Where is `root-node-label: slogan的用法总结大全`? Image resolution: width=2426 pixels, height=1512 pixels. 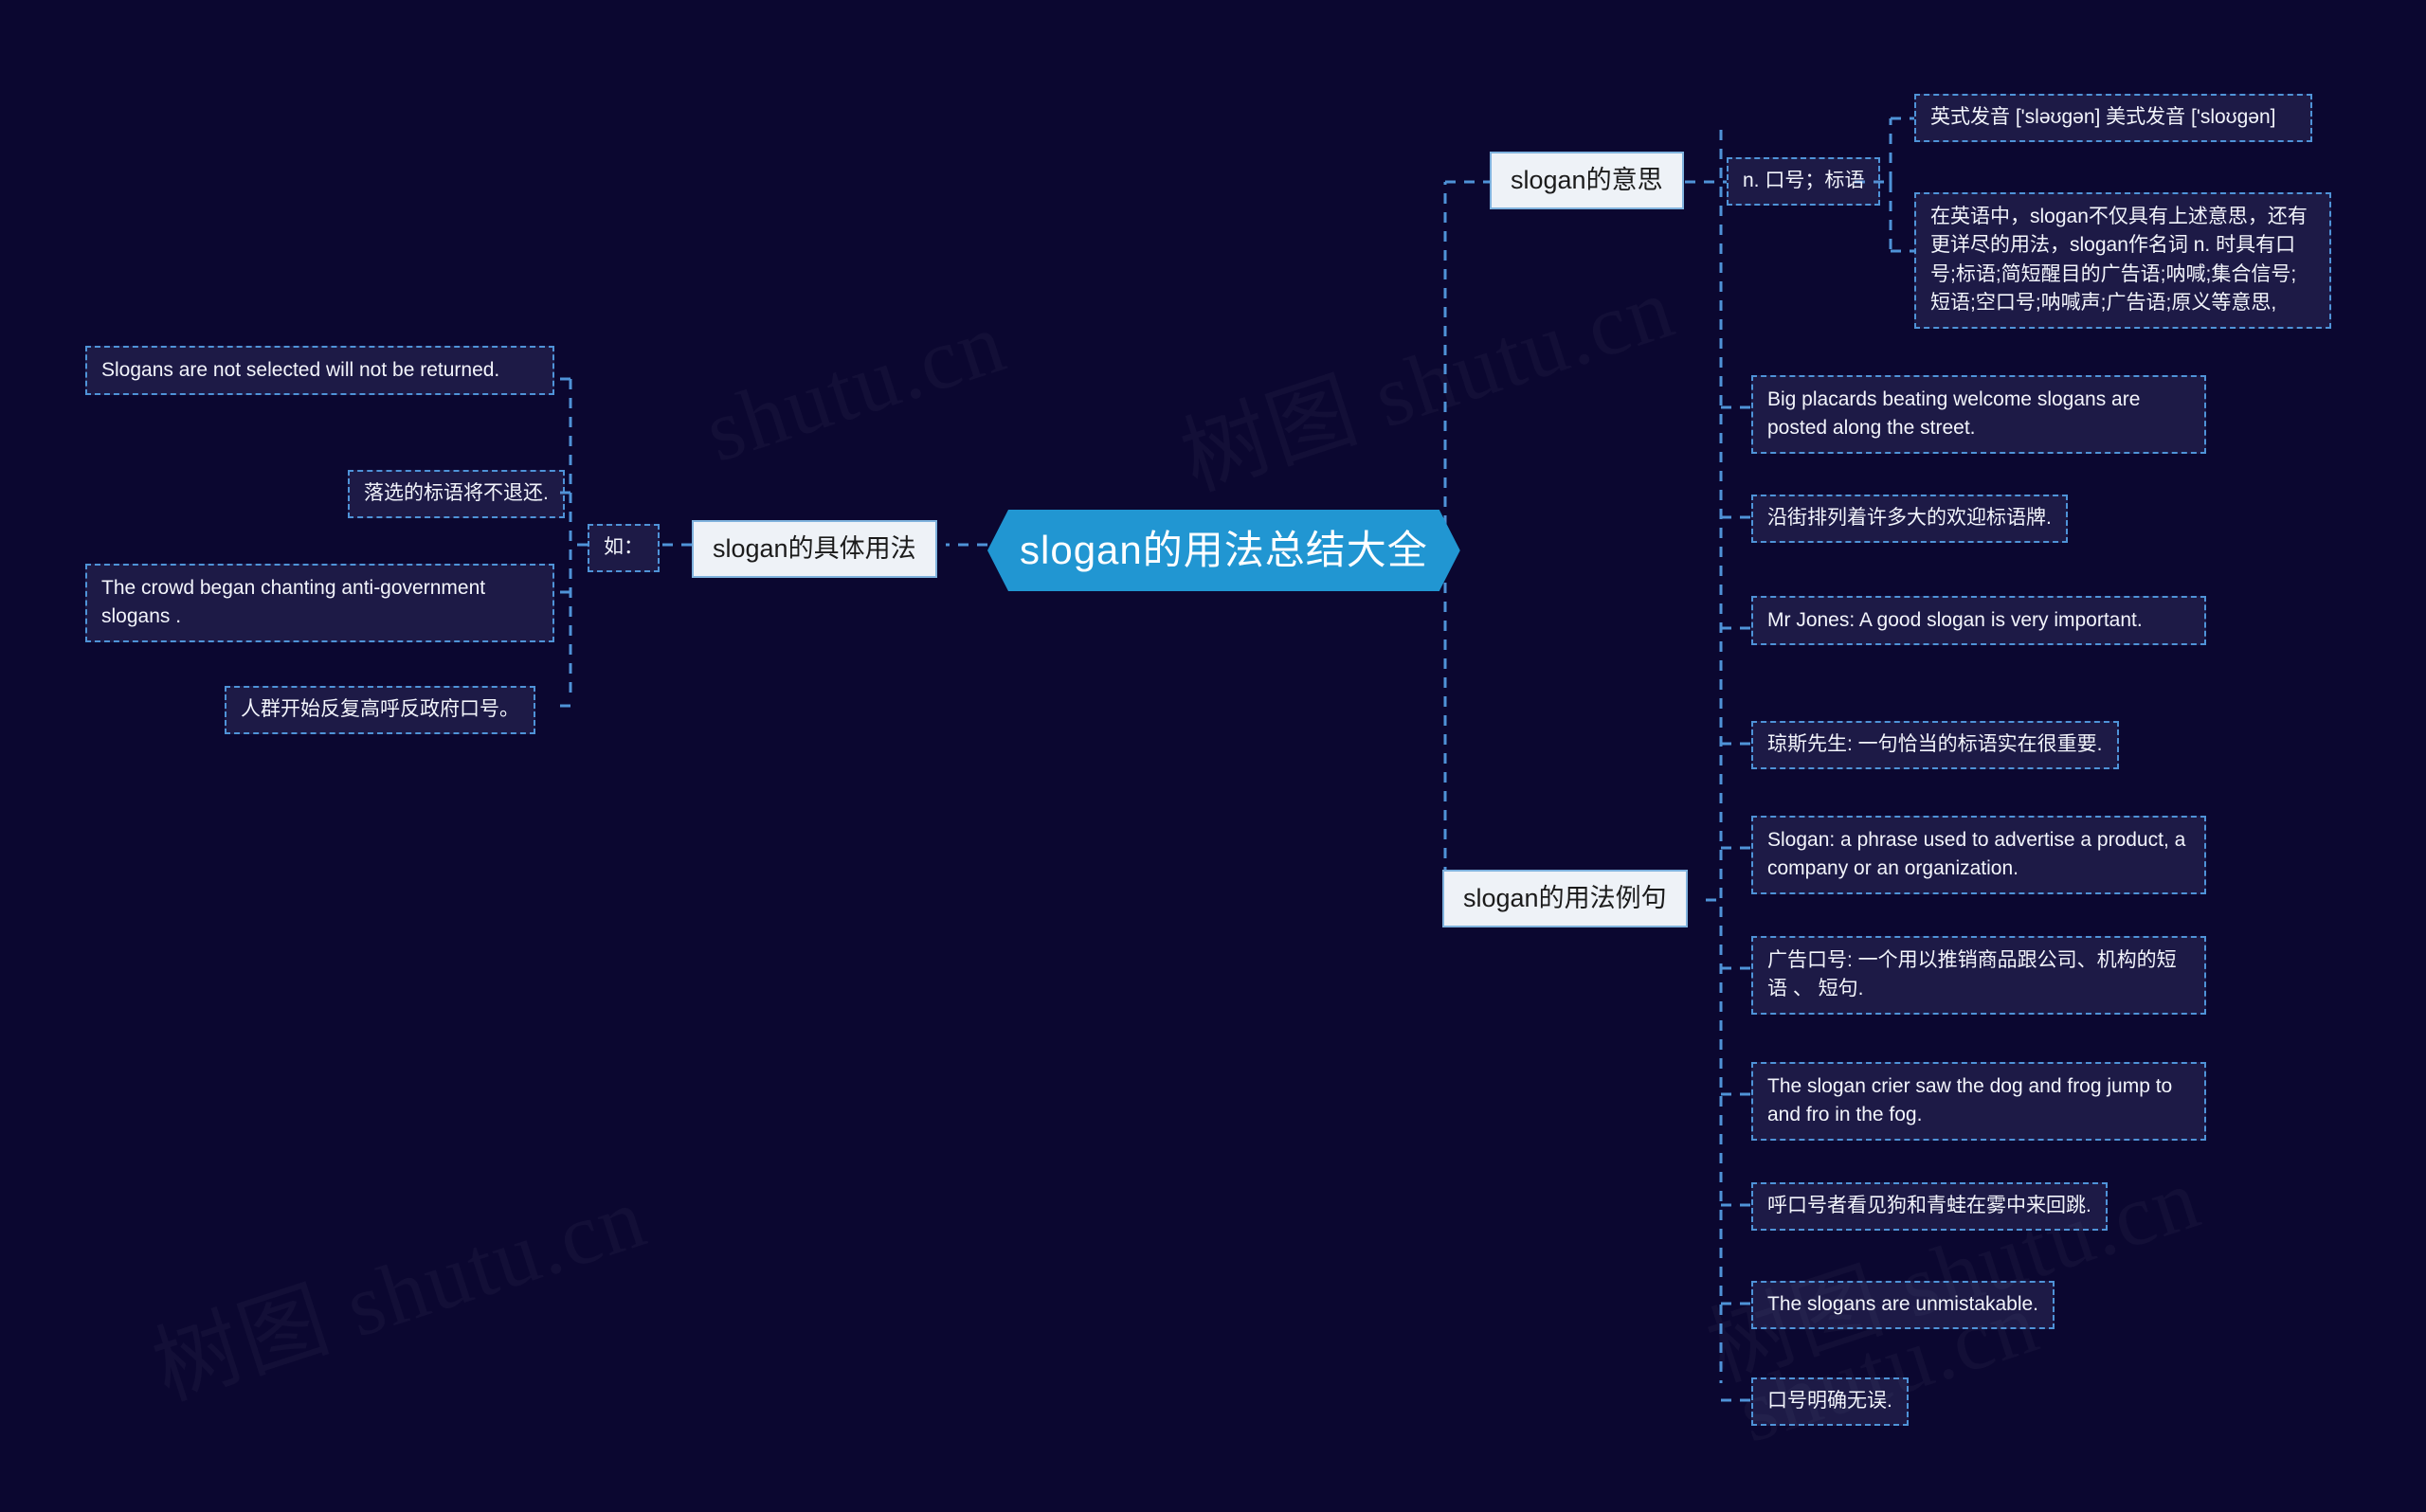
root-node-label: slogan的用法总结大全 is located at coordinates (1224, 550).